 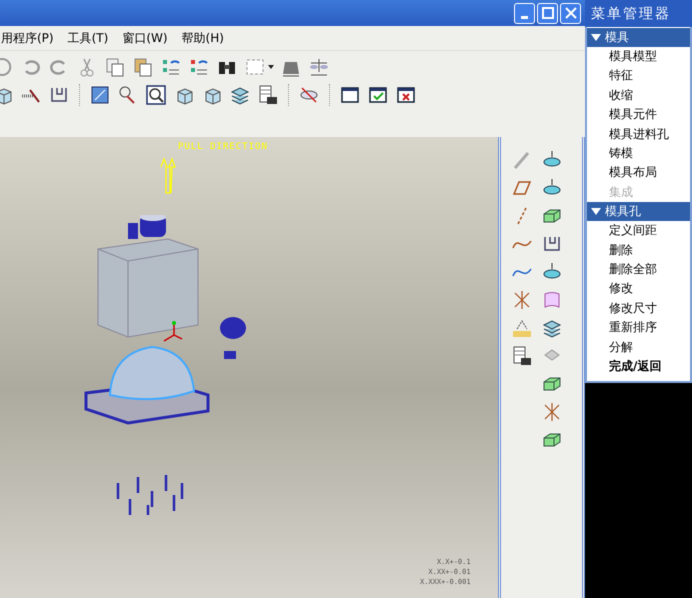 I want to click on minimize-icon, so click(x=524, y=17).